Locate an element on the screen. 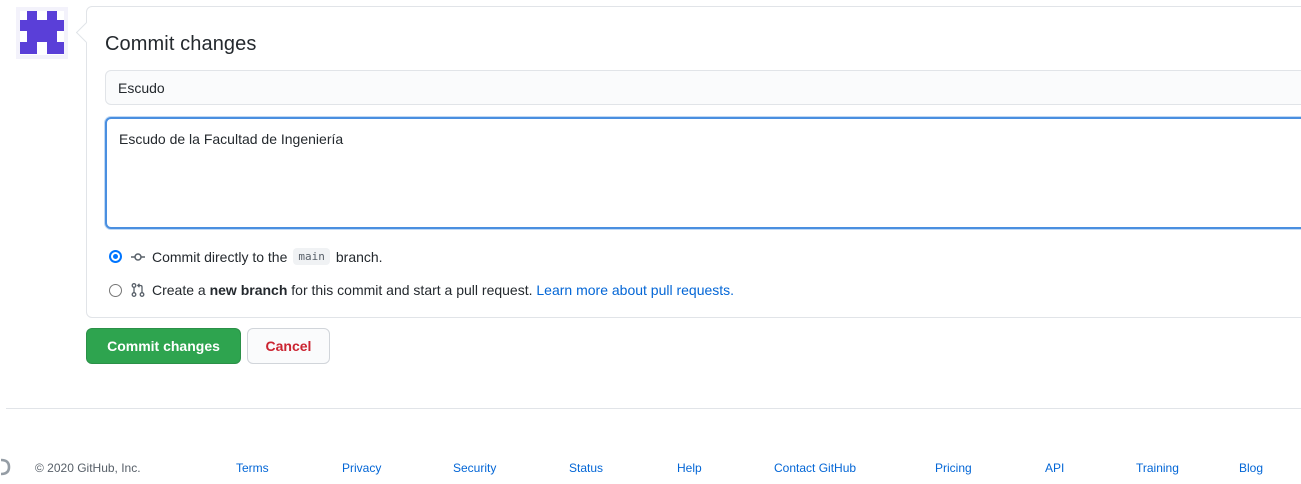 The image size is (1301, 484). avatar-identicon-icon is located at coordinates (42, 33).